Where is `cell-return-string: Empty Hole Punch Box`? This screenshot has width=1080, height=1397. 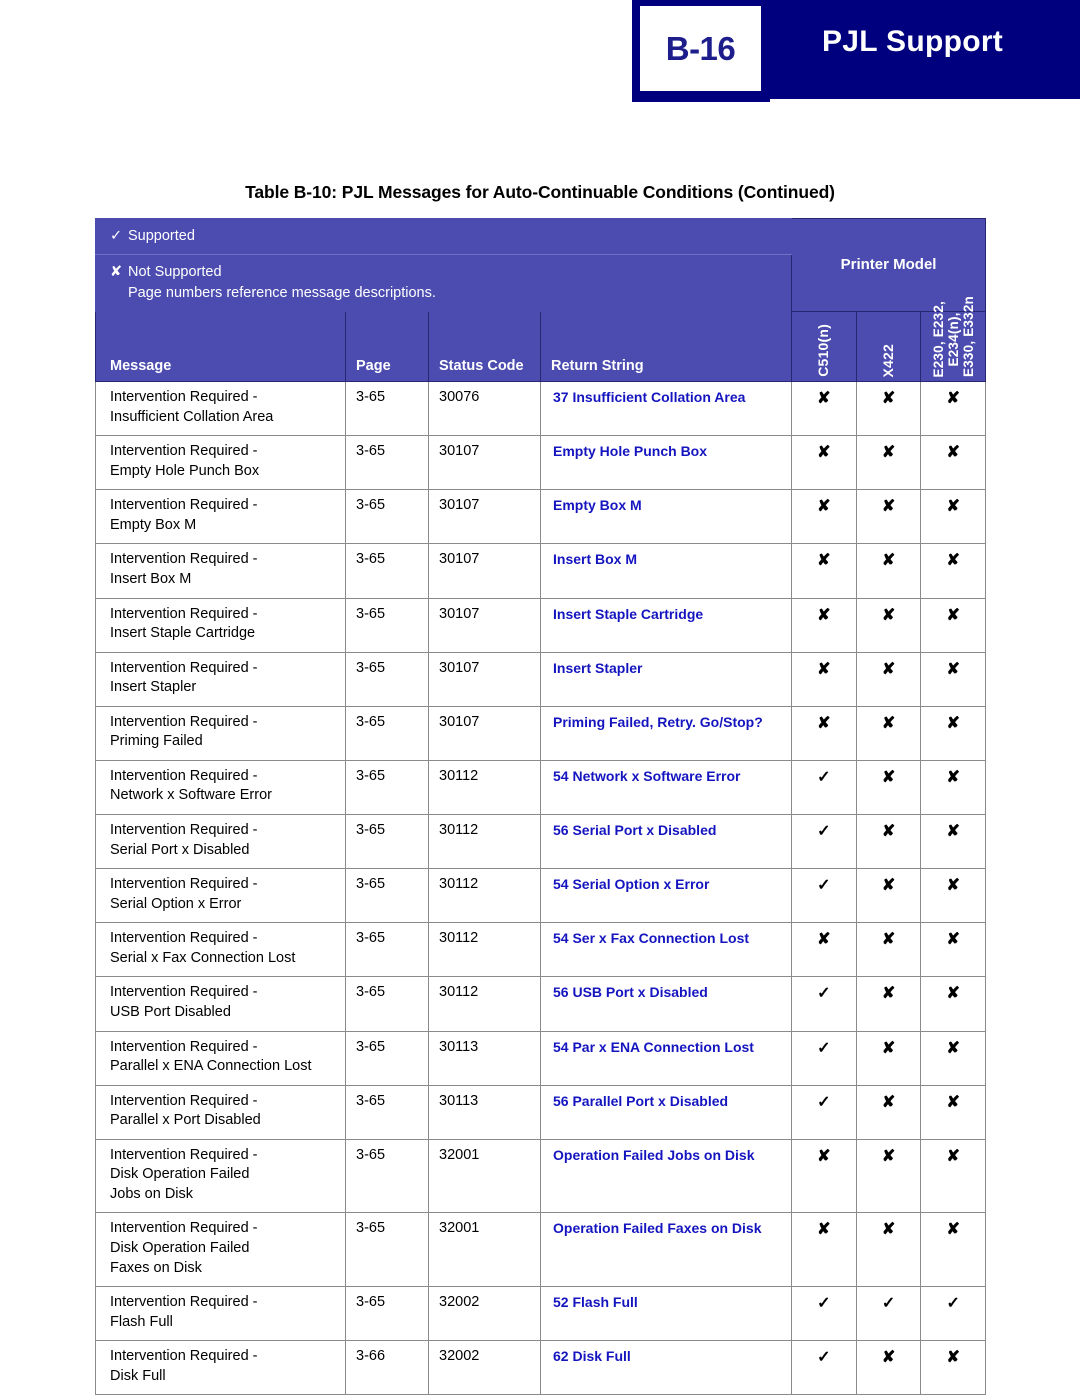
cell-return-string: Empty Hole Punch Box is located at coordinates (666, 463).